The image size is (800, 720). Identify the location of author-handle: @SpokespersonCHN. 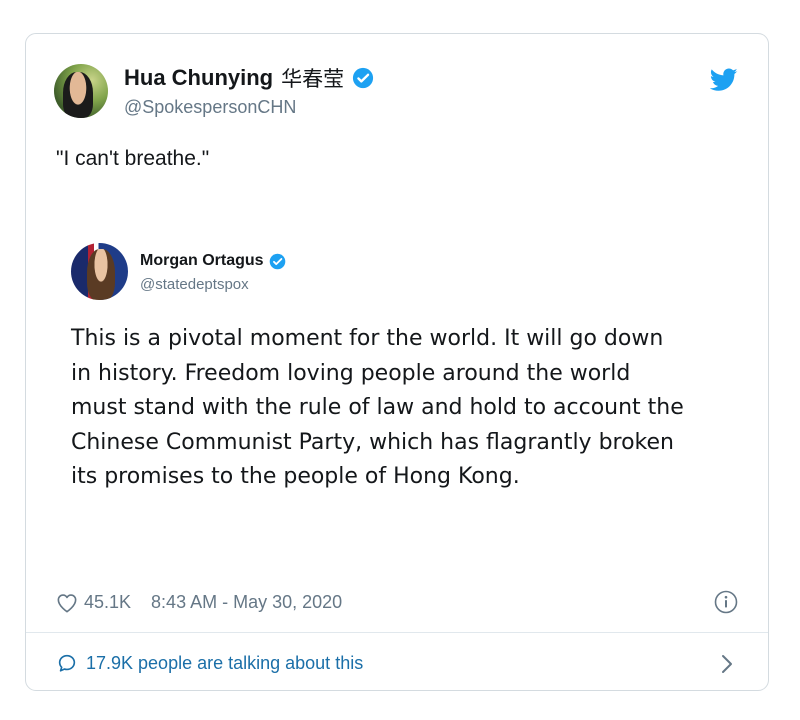
(210, 107).